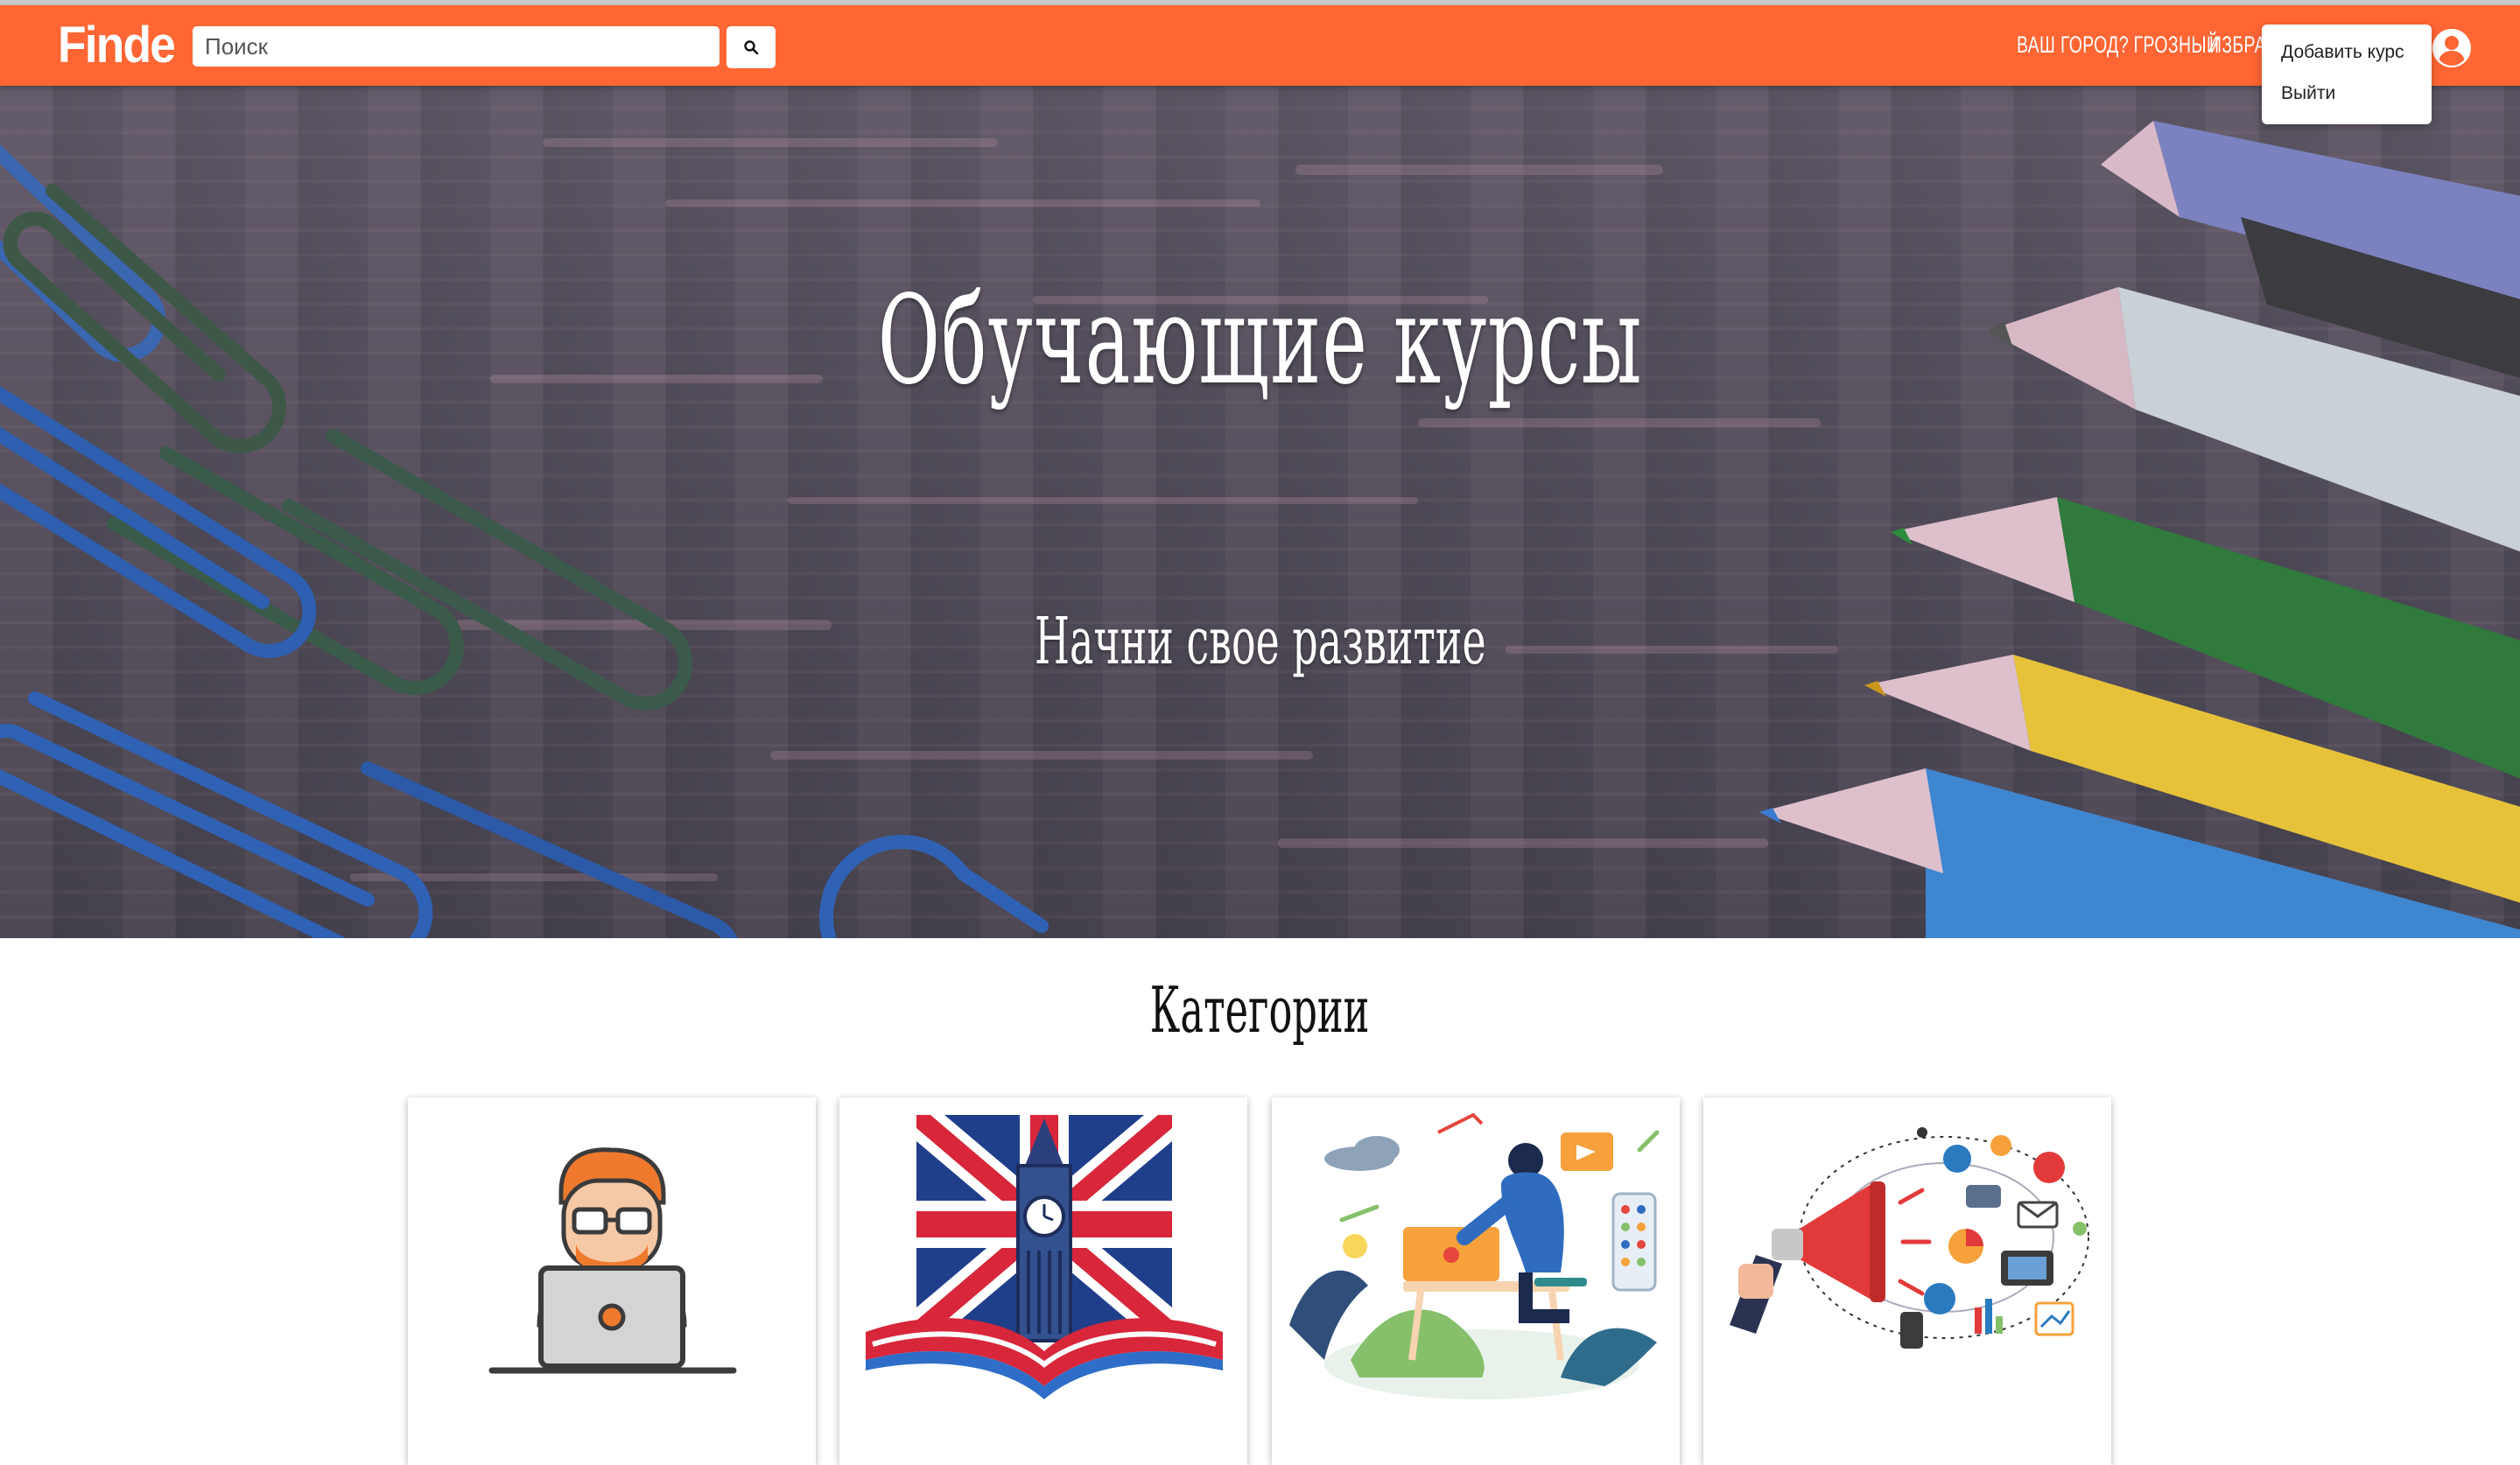  I want to click on marketing-megaphone-icon, so click(1909, 1238).